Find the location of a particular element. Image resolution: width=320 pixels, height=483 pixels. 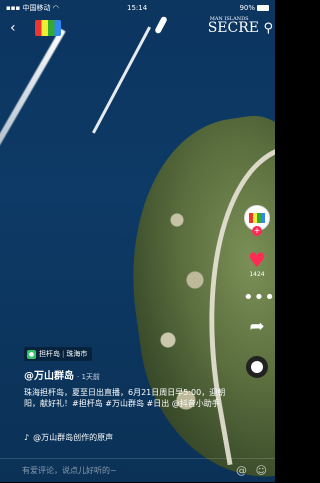

boat-wake is located at coordinates (33, 142).